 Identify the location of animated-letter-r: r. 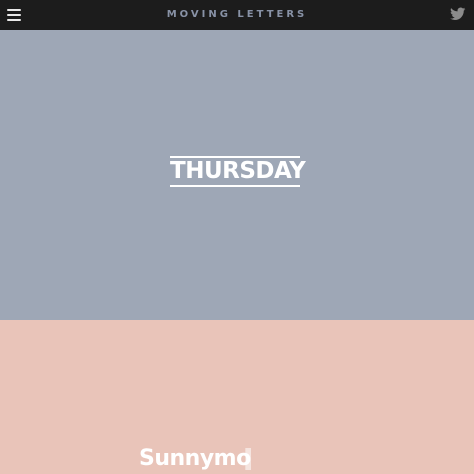
(246, 459).